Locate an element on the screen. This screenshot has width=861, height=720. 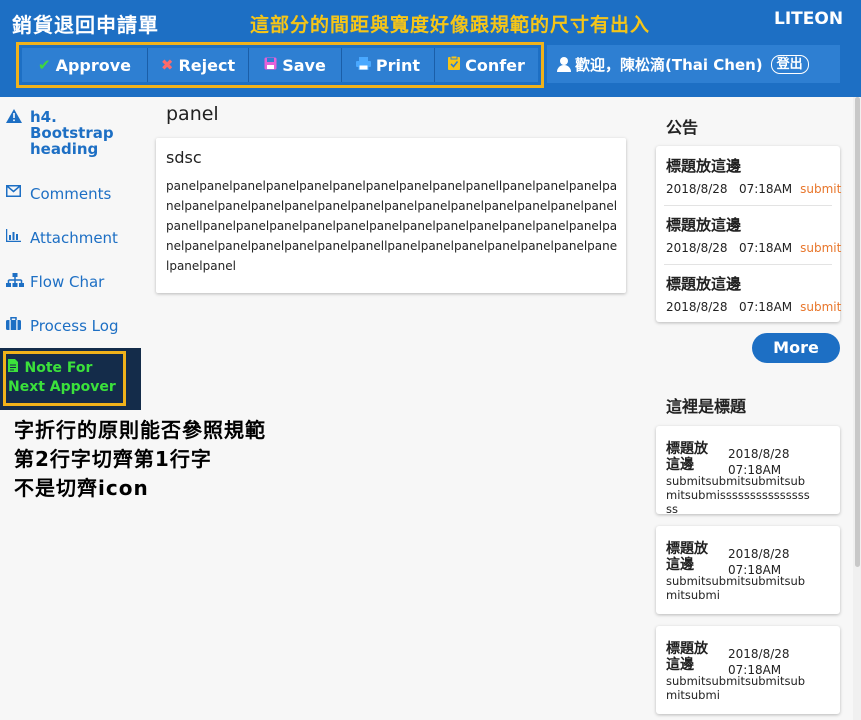
user-greeting: 歡迎，陳松滴(Thai Chen) is located at coordinates (669, 64).